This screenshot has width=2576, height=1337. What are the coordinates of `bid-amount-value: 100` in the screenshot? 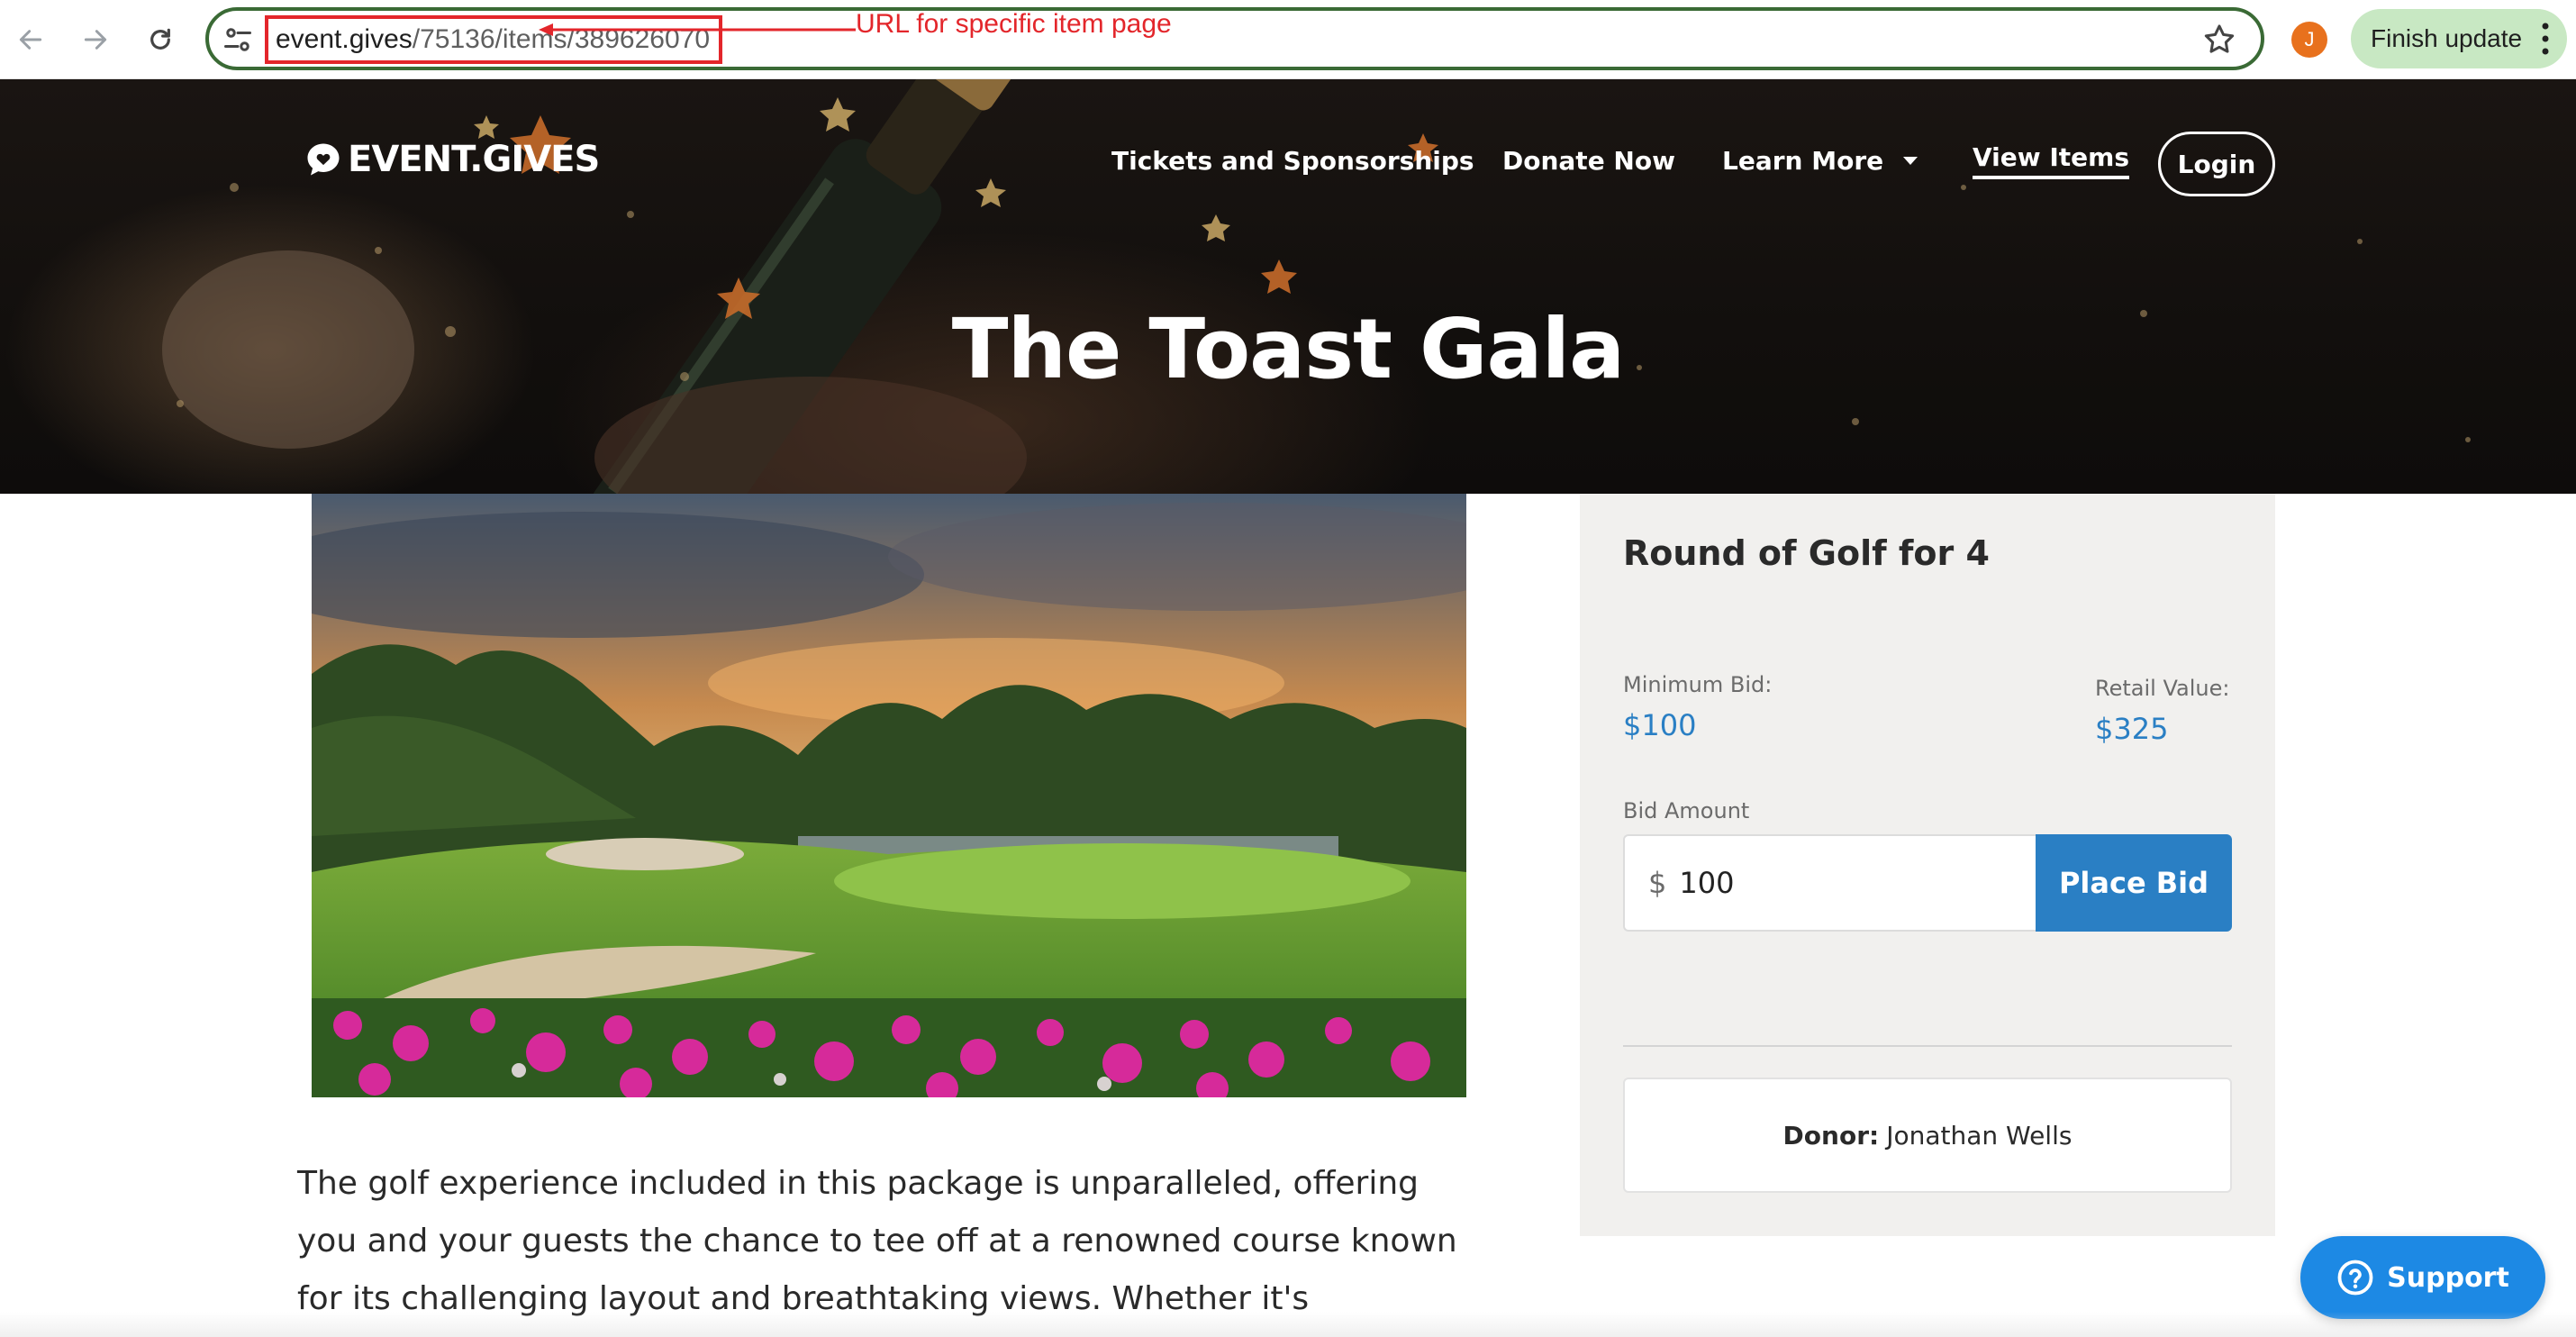 It's located at (1707, 883).